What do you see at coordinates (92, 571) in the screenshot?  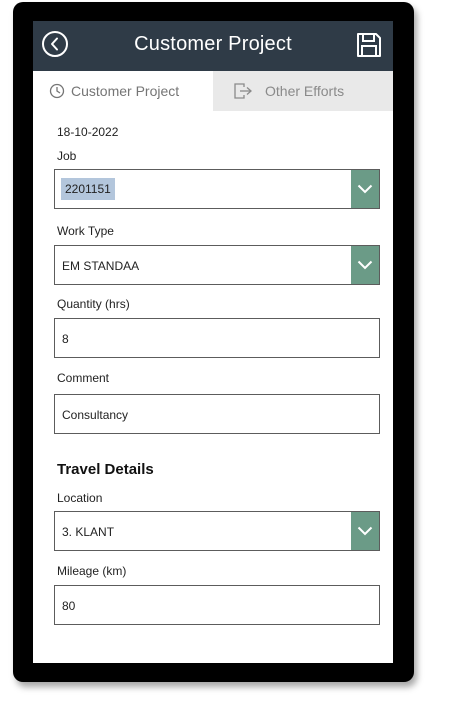 I see `mileage-label: Mileage (km)` at bounding box center [92, 571].